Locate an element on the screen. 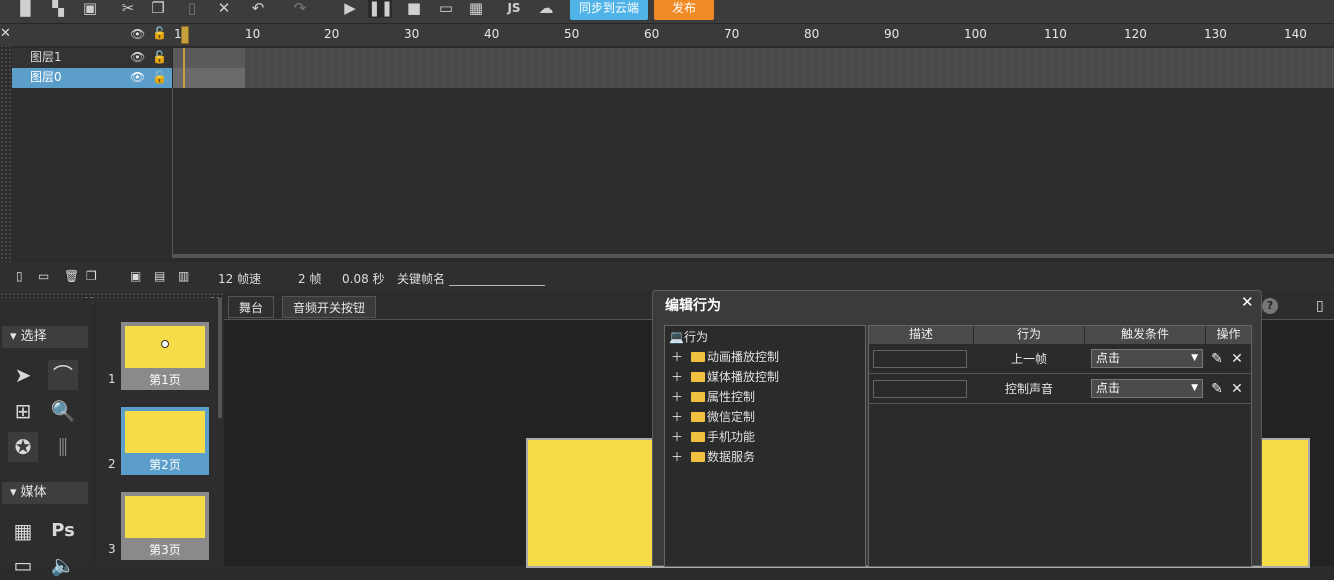  layer-row: 图层0 👁 🔓 is located at coordinates (92, 78).